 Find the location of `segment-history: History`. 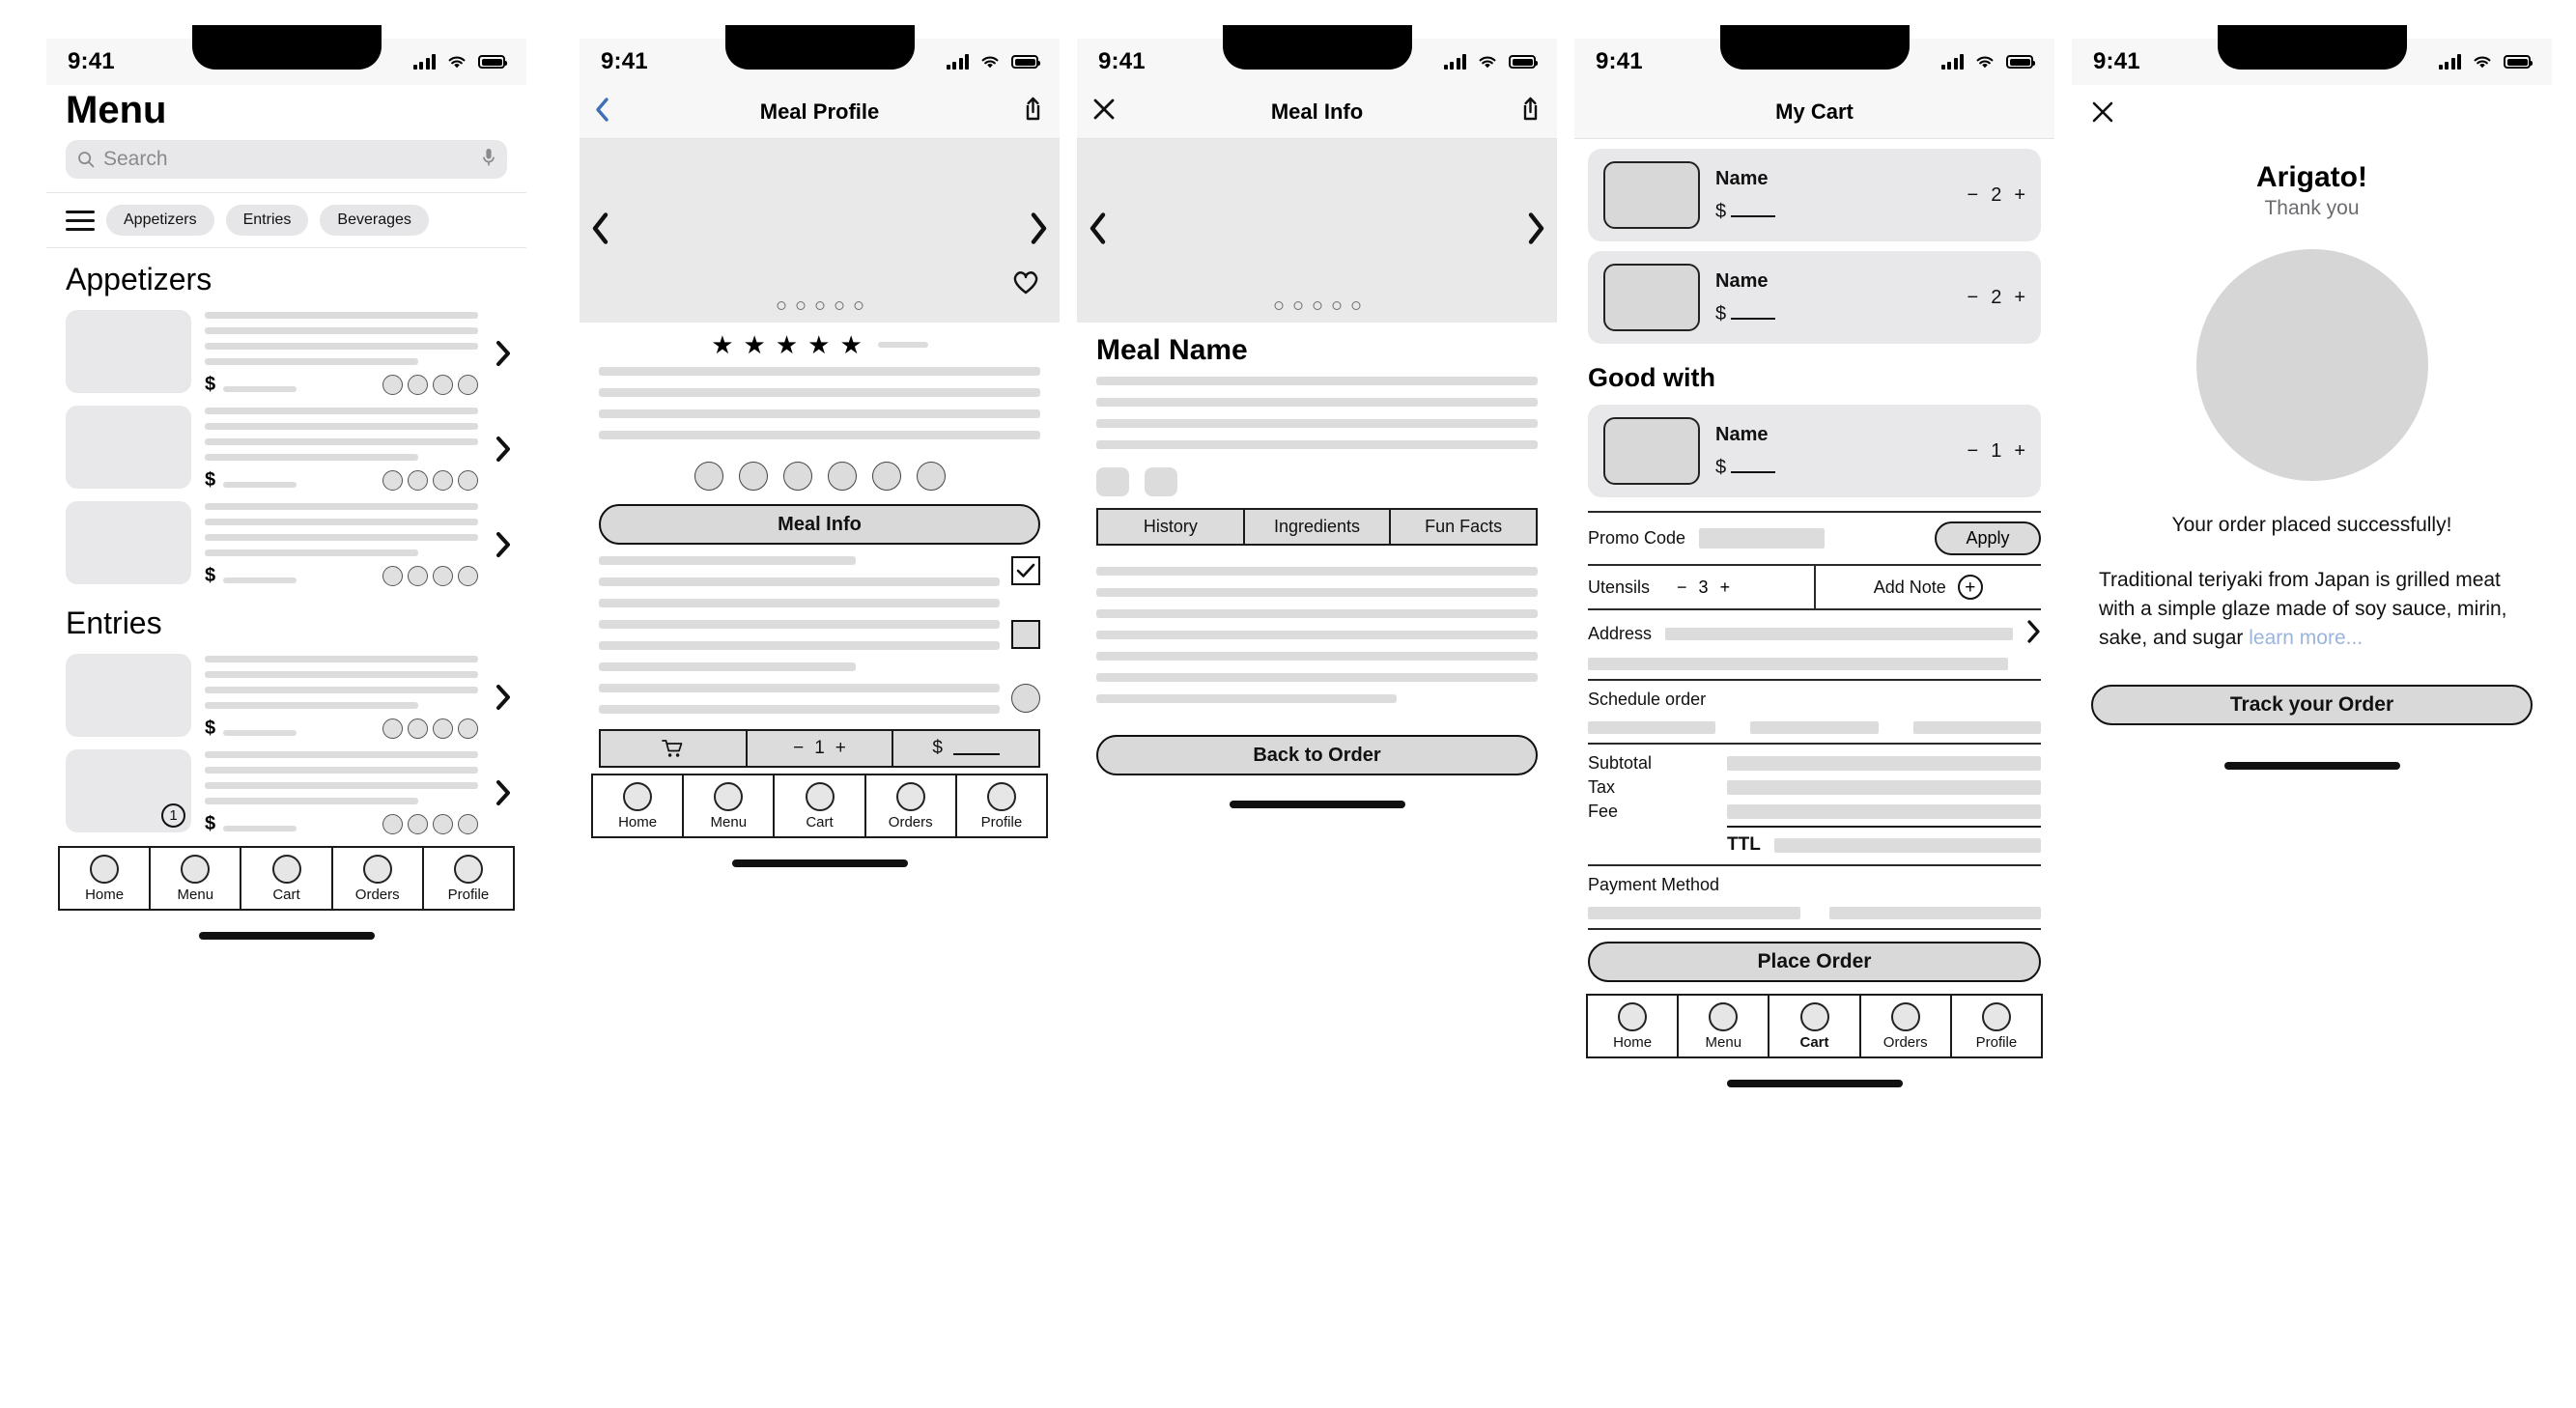

segment-history: History is located at coordinates (1171, 527).